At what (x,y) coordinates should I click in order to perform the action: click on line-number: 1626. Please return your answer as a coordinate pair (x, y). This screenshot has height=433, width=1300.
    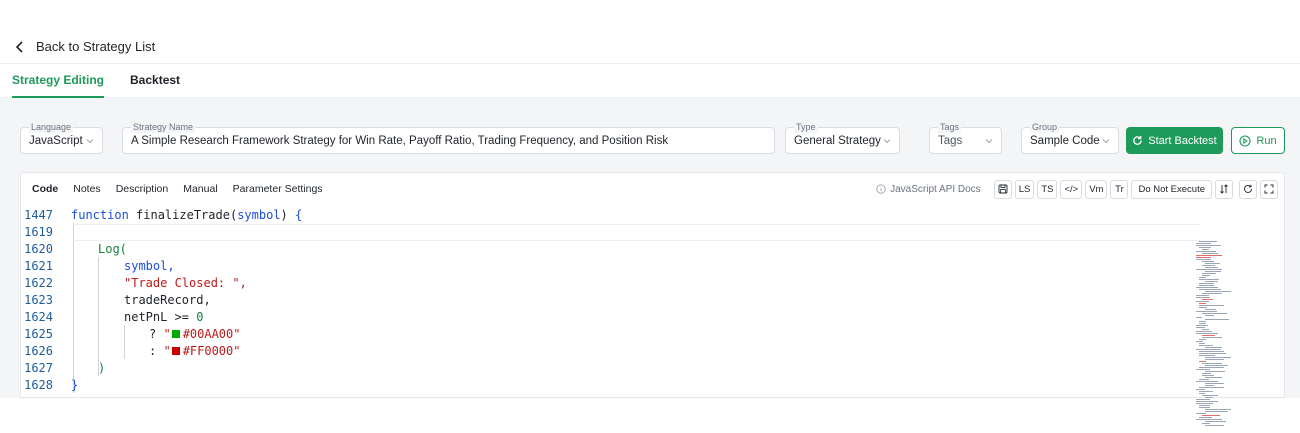
    Looking at the image, I should click on (38, 350).